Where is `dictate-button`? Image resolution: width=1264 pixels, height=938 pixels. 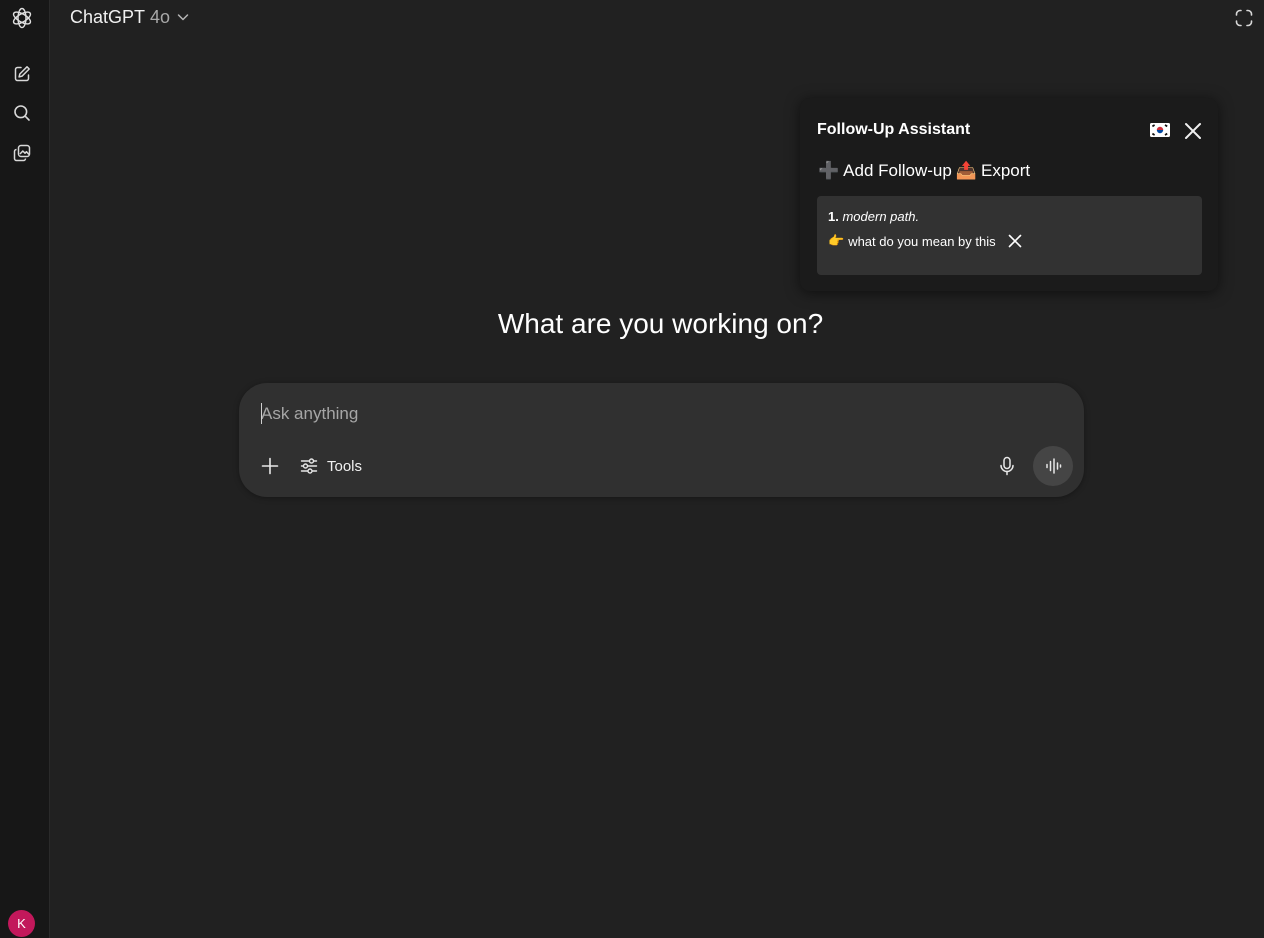
dictate-button is located at coordinates (1007, 466).